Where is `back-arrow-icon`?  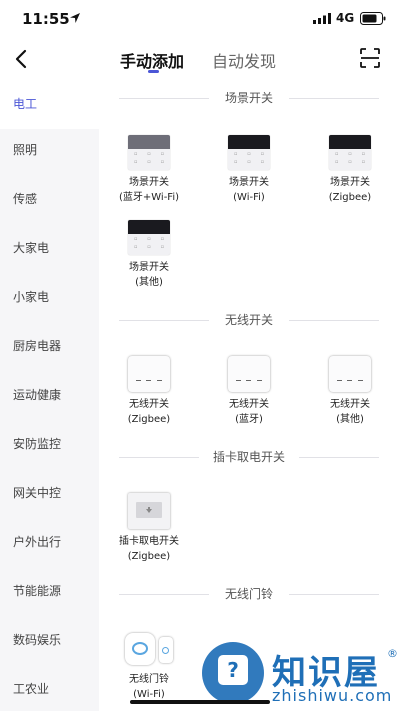
back-arrow-icon is located at coordinates (22, 59).